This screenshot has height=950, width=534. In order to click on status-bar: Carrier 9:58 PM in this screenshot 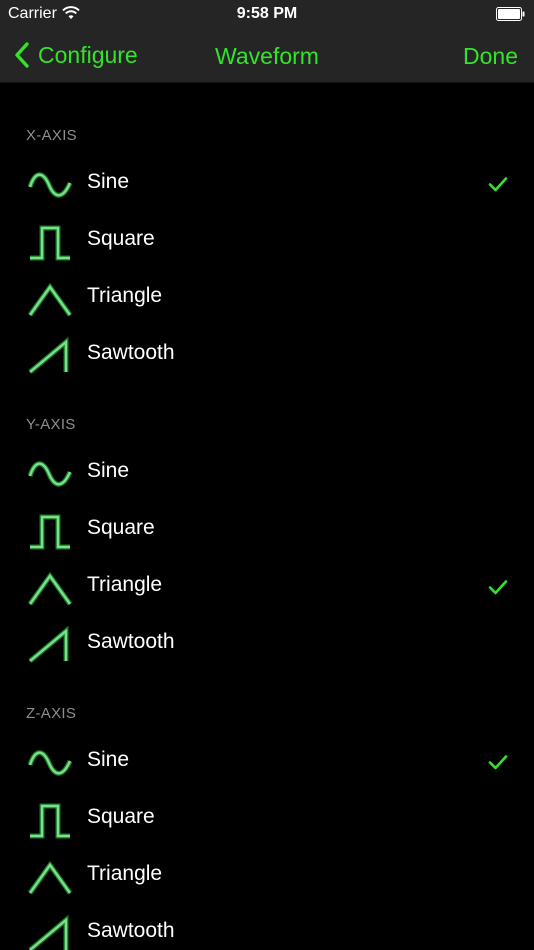, I will do `click(267, 14)`.